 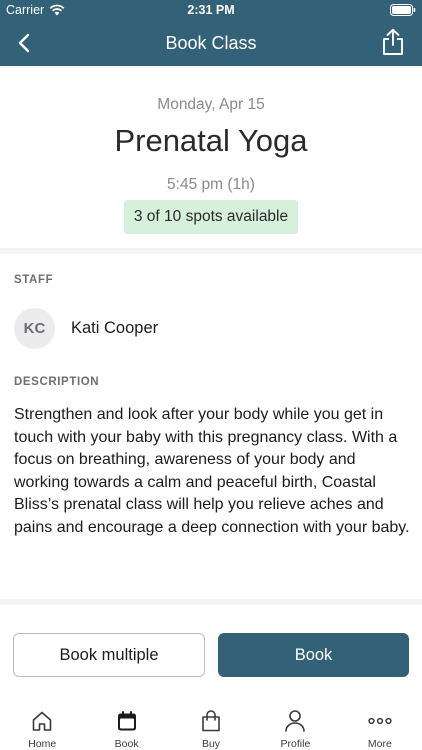 What do you see at coordinates (211, 652) in the screenshot?
I see `action-area: Book multiple Book` at bounding box center [211, 652].